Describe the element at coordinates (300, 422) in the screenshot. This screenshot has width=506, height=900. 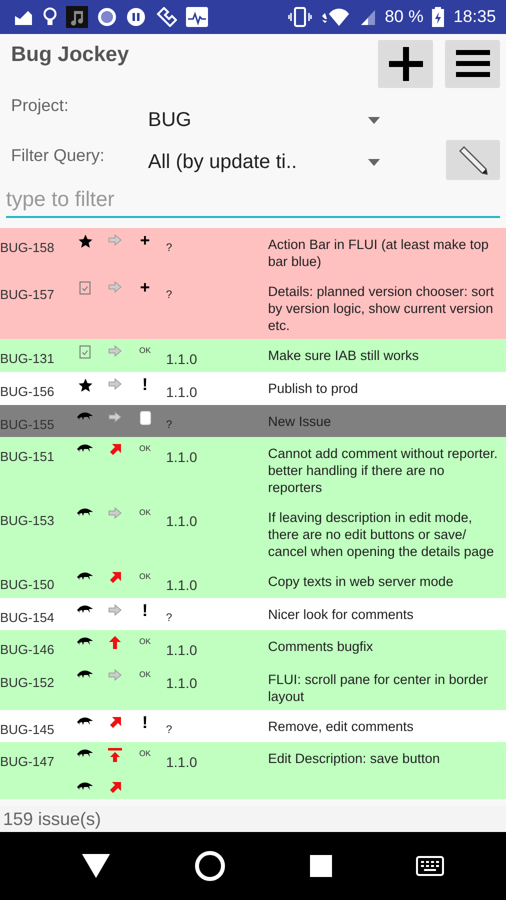
I see `issue-summary: New Issue` at that location.